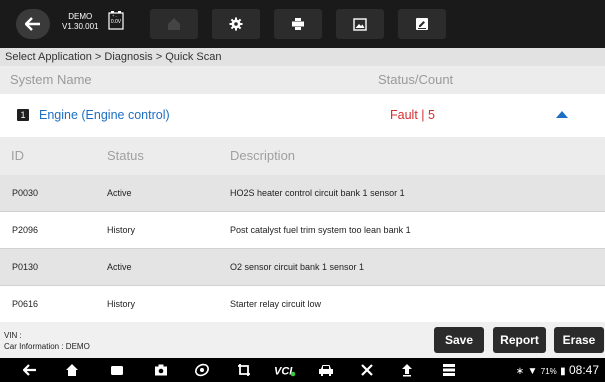 The width and height of the screenshot is (605, 382). Describe the element at coordinates (562, 114) in the screenshot. I see `collapse-arrow-icon` at that location.